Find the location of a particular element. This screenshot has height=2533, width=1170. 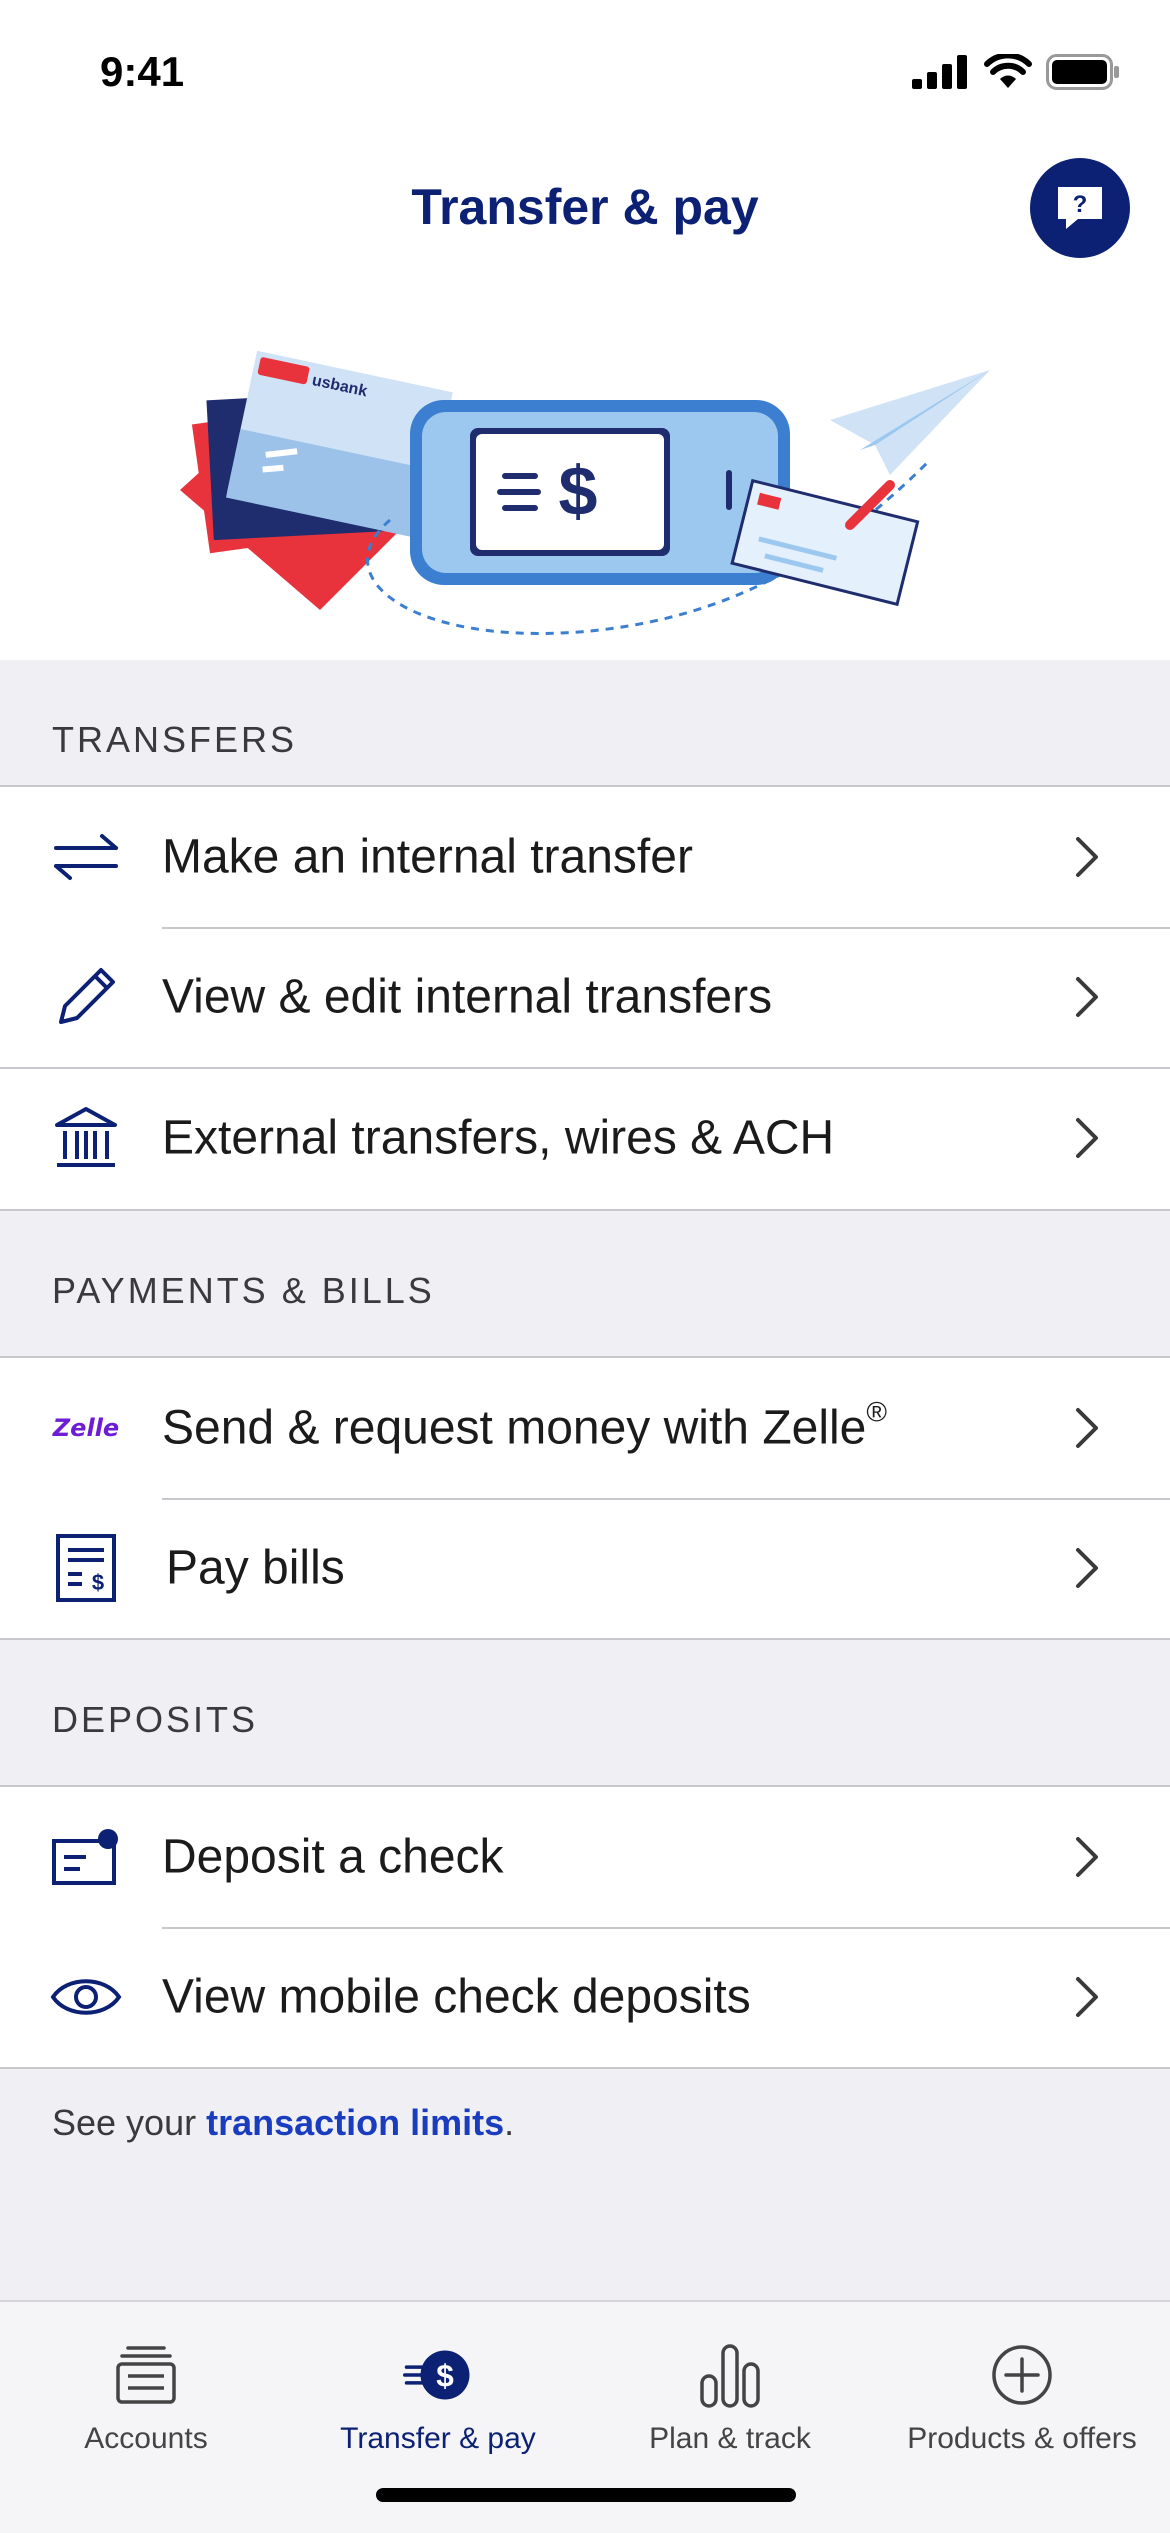

zelle-row-text: Send & request money with Zelle is located at coordinates (514, 1428).